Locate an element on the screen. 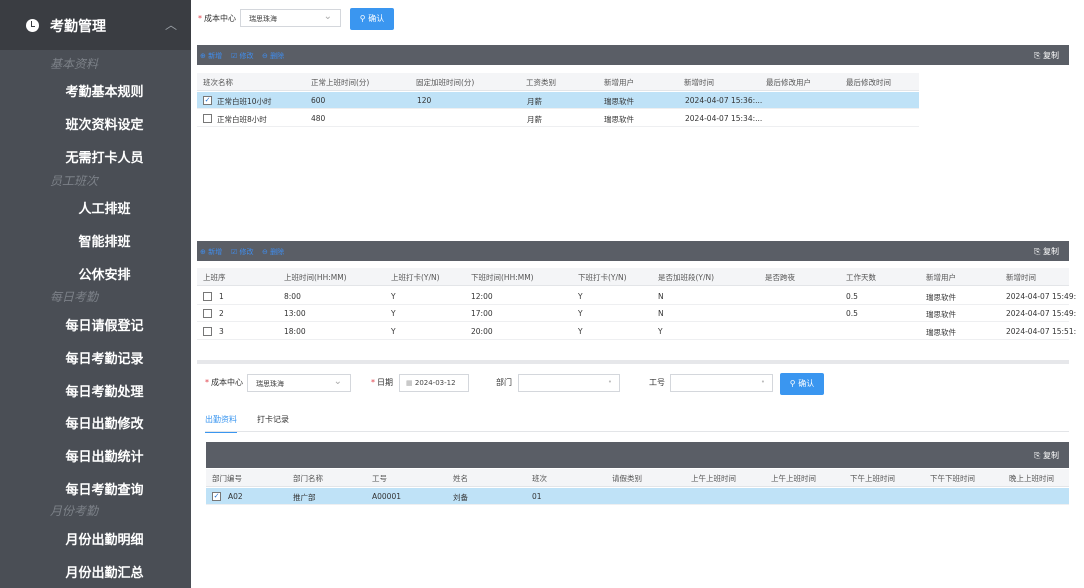  col-header: 下班时间(HH:MM) is located at coordinates (502, 277).